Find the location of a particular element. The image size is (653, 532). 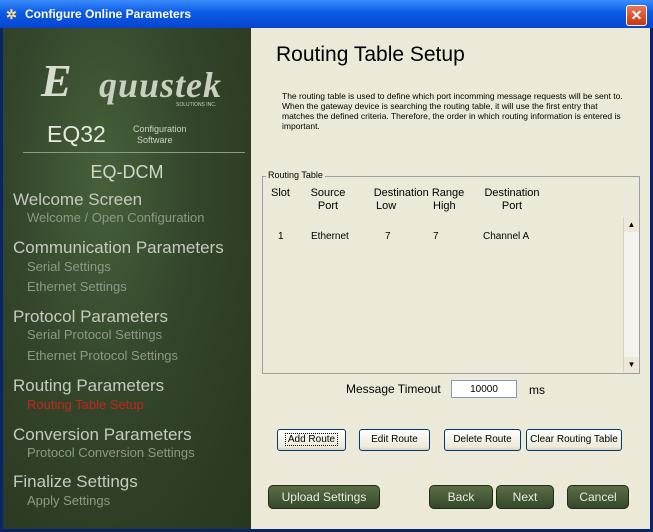

next-button: Next is located at coordinates (525, 497).